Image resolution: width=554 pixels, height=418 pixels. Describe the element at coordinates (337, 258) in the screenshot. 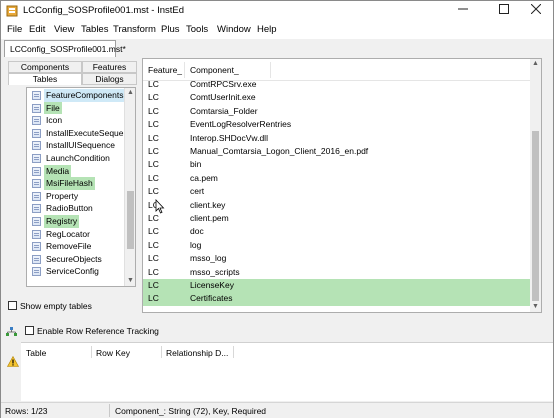

I see `table-row: LC msso_log` at that location.